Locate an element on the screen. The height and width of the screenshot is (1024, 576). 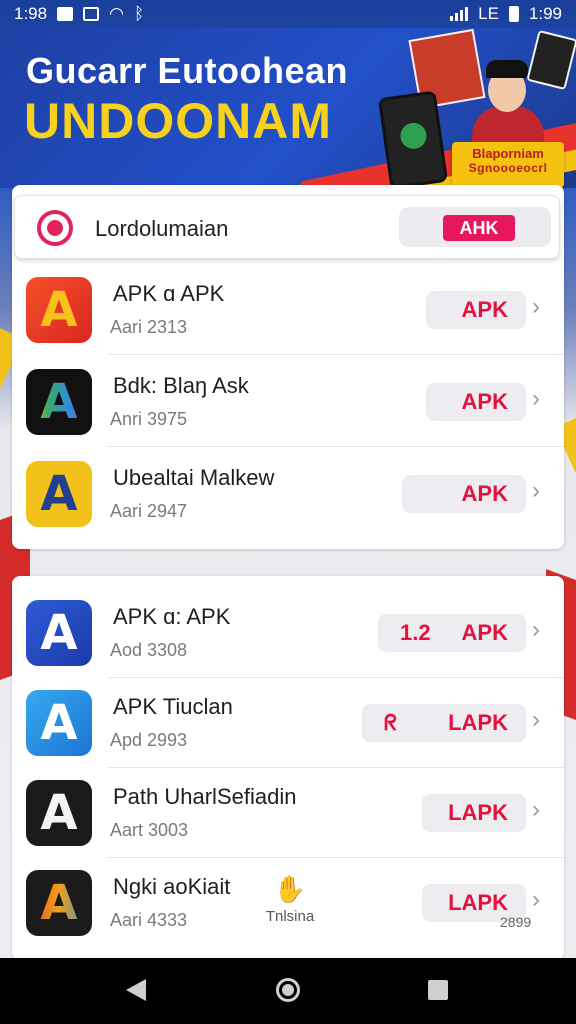
app-subtitle: Apd 2993 is located at coordinates (149, 740).